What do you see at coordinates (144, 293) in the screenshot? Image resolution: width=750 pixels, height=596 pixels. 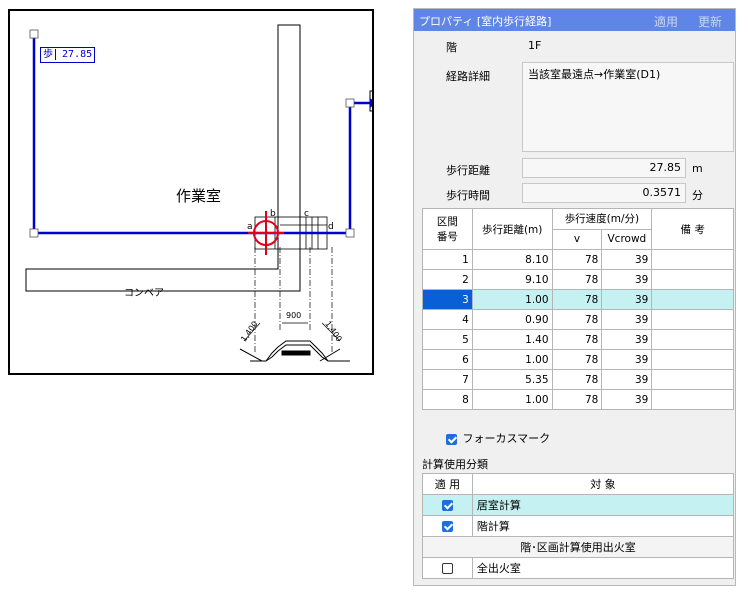 I see `conveyor-label: コンベア` at bounding box center [144, 293].